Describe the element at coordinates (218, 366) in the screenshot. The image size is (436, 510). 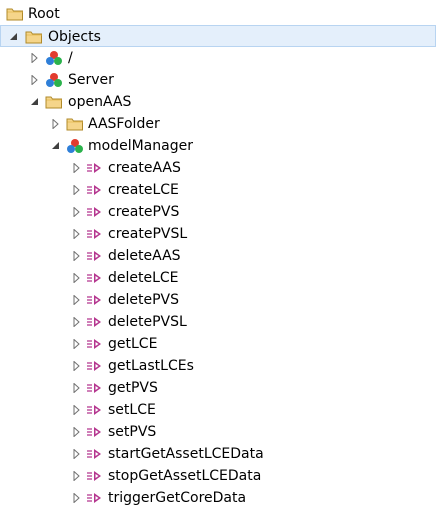
I see `method-item-get-last-l-c-es: getLastLCEs` at that location.